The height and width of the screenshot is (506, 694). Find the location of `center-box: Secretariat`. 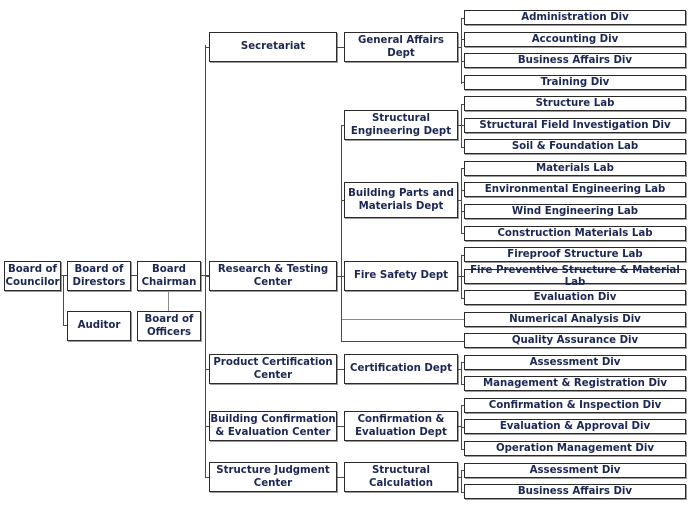

center-box: Secretariat is located at coordinates (273, 47).